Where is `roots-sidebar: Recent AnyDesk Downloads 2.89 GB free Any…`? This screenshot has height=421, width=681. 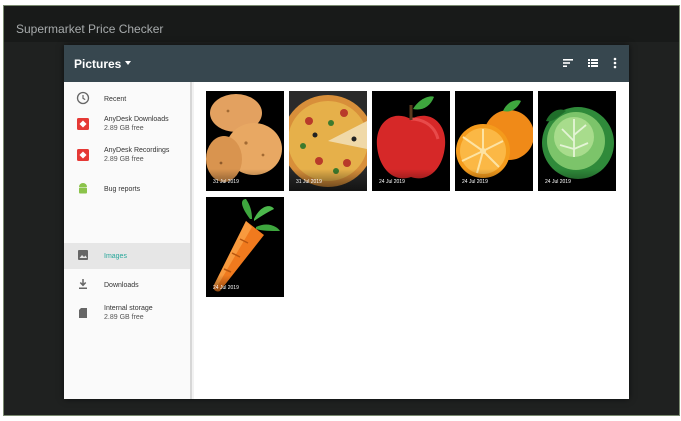
roots-sidebar: Recent AnyDesk Downloads 2.89 GB free Any… is located at coordinates (128, 240).